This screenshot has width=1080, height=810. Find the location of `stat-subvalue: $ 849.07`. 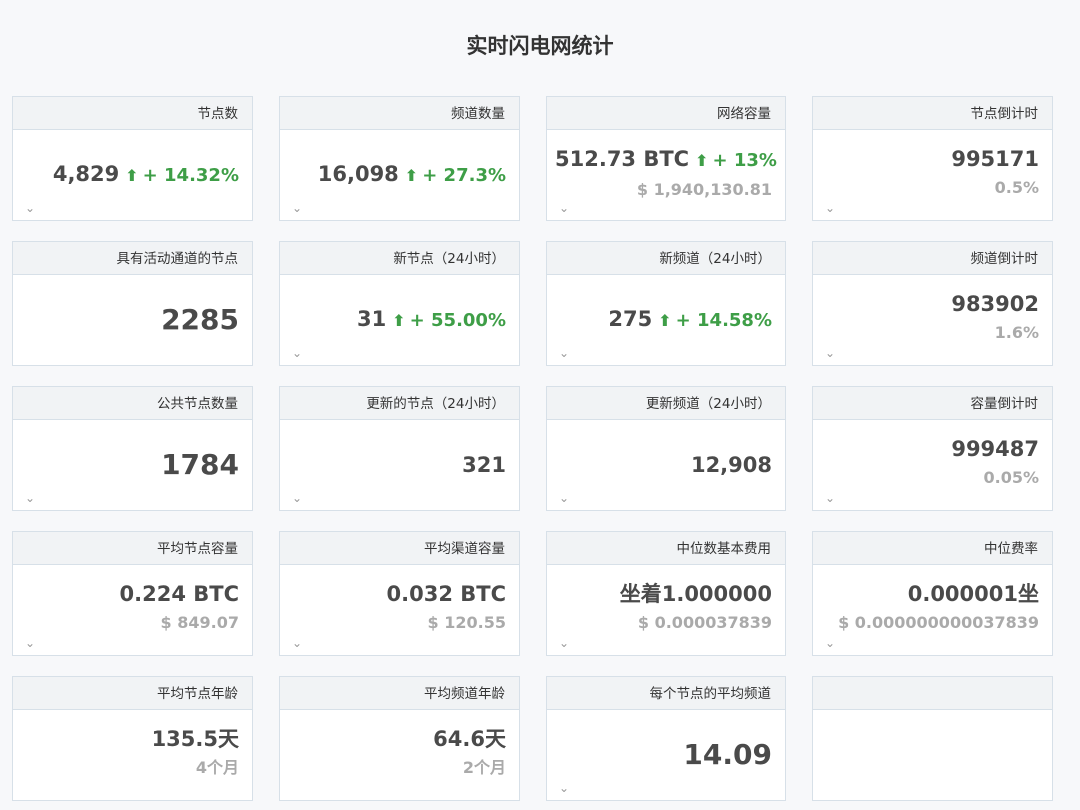

stat-subvalue: $ 849.07 is located at coordinates (199, 622).